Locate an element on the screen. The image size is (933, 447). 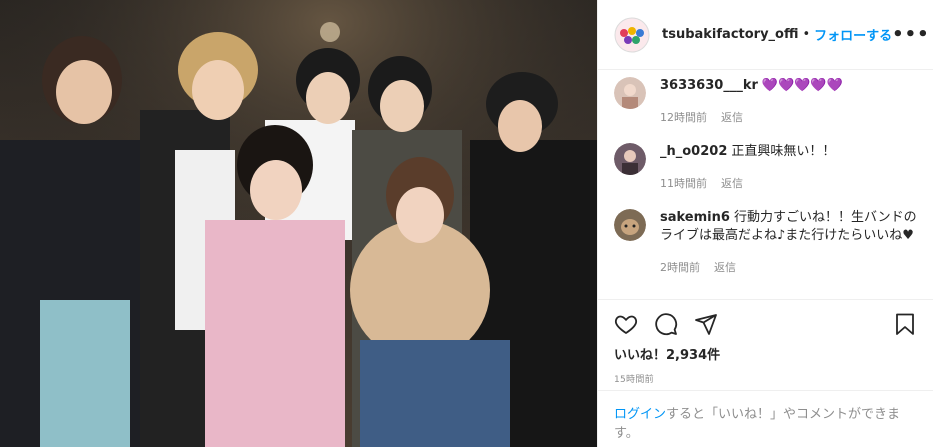
comment-time: 12時間前 is located at coordinates (683, 117).